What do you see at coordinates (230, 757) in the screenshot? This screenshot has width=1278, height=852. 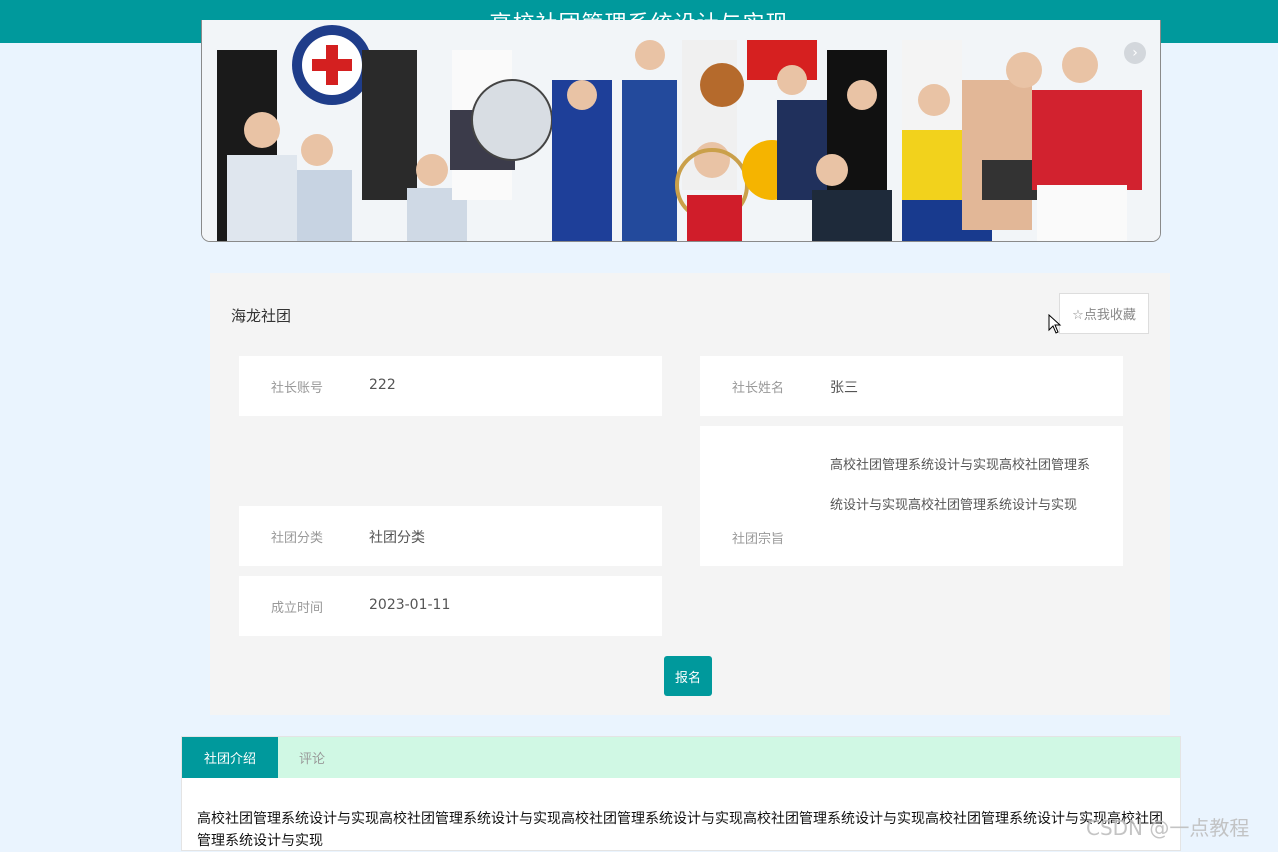 I see `tab-club-intro: 社团介绍` at bounding box center [230, 757].